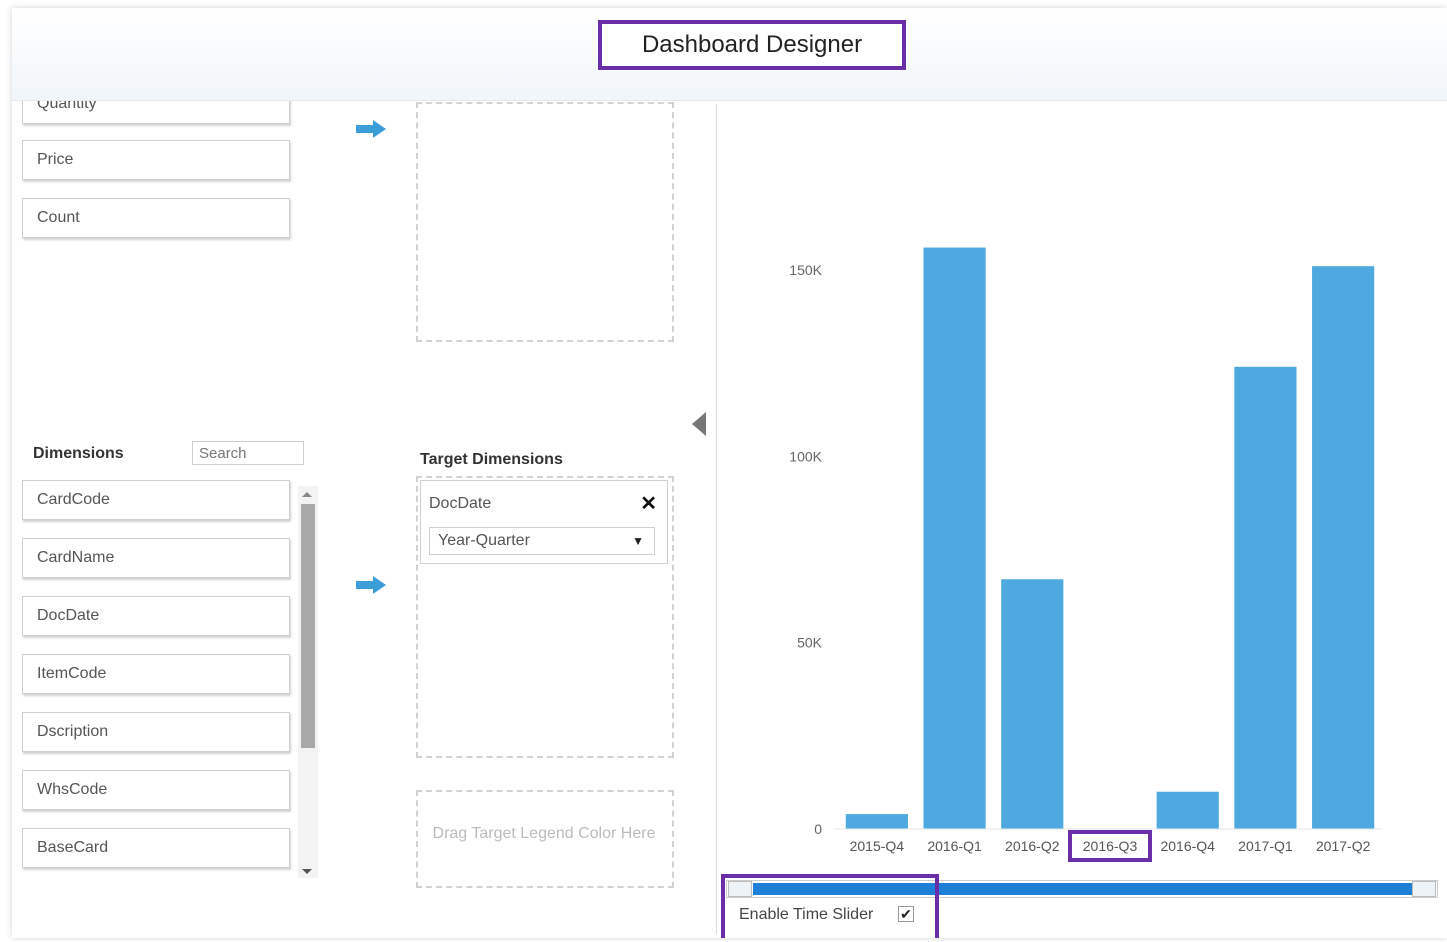  What do you see at coordinates (638, 541) in the screenshot?
I see `chevron-down-icon: ▼` at bounding box center [638, 541].